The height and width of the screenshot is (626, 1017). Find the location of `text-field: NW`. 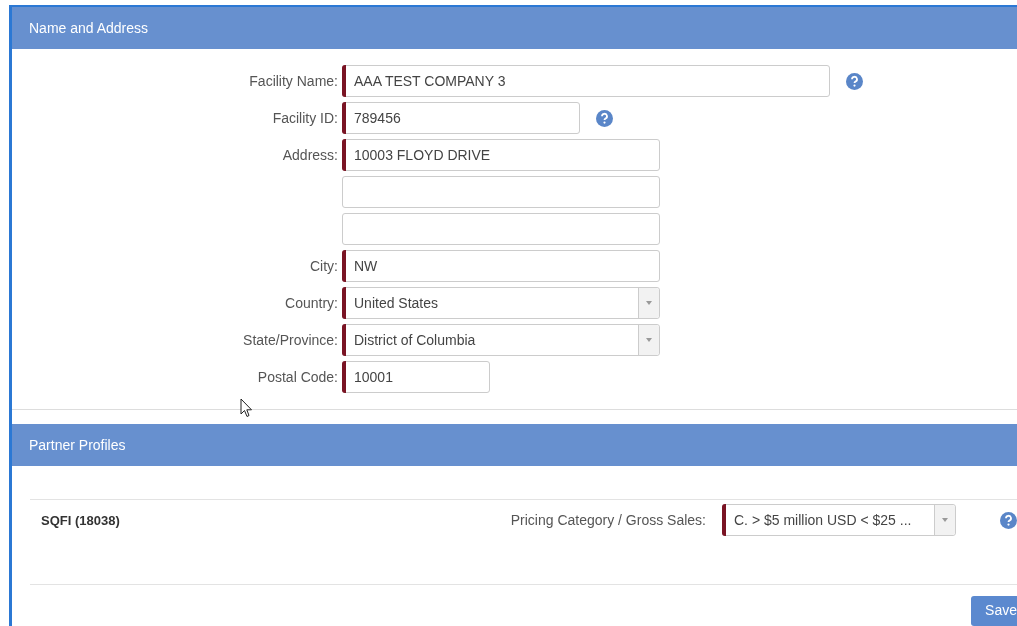

text-field: NW is located at coordinates (501, 266).